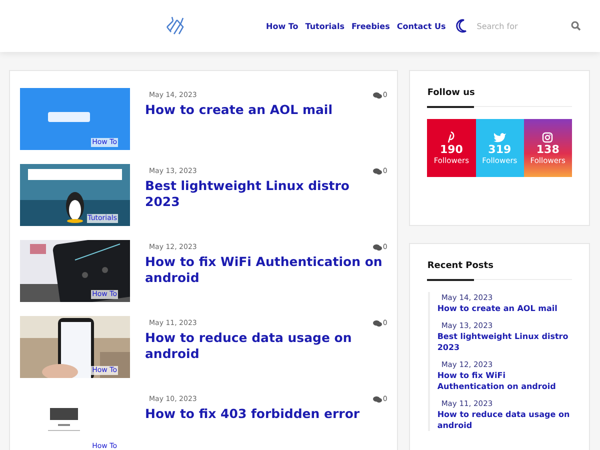 The width and height of the screenshot is (600, 450). What do you see at coordinates (266, 110) in the screenshot?
I see `post-title: How to create an AOL mail` at bounding box center [266, 110].